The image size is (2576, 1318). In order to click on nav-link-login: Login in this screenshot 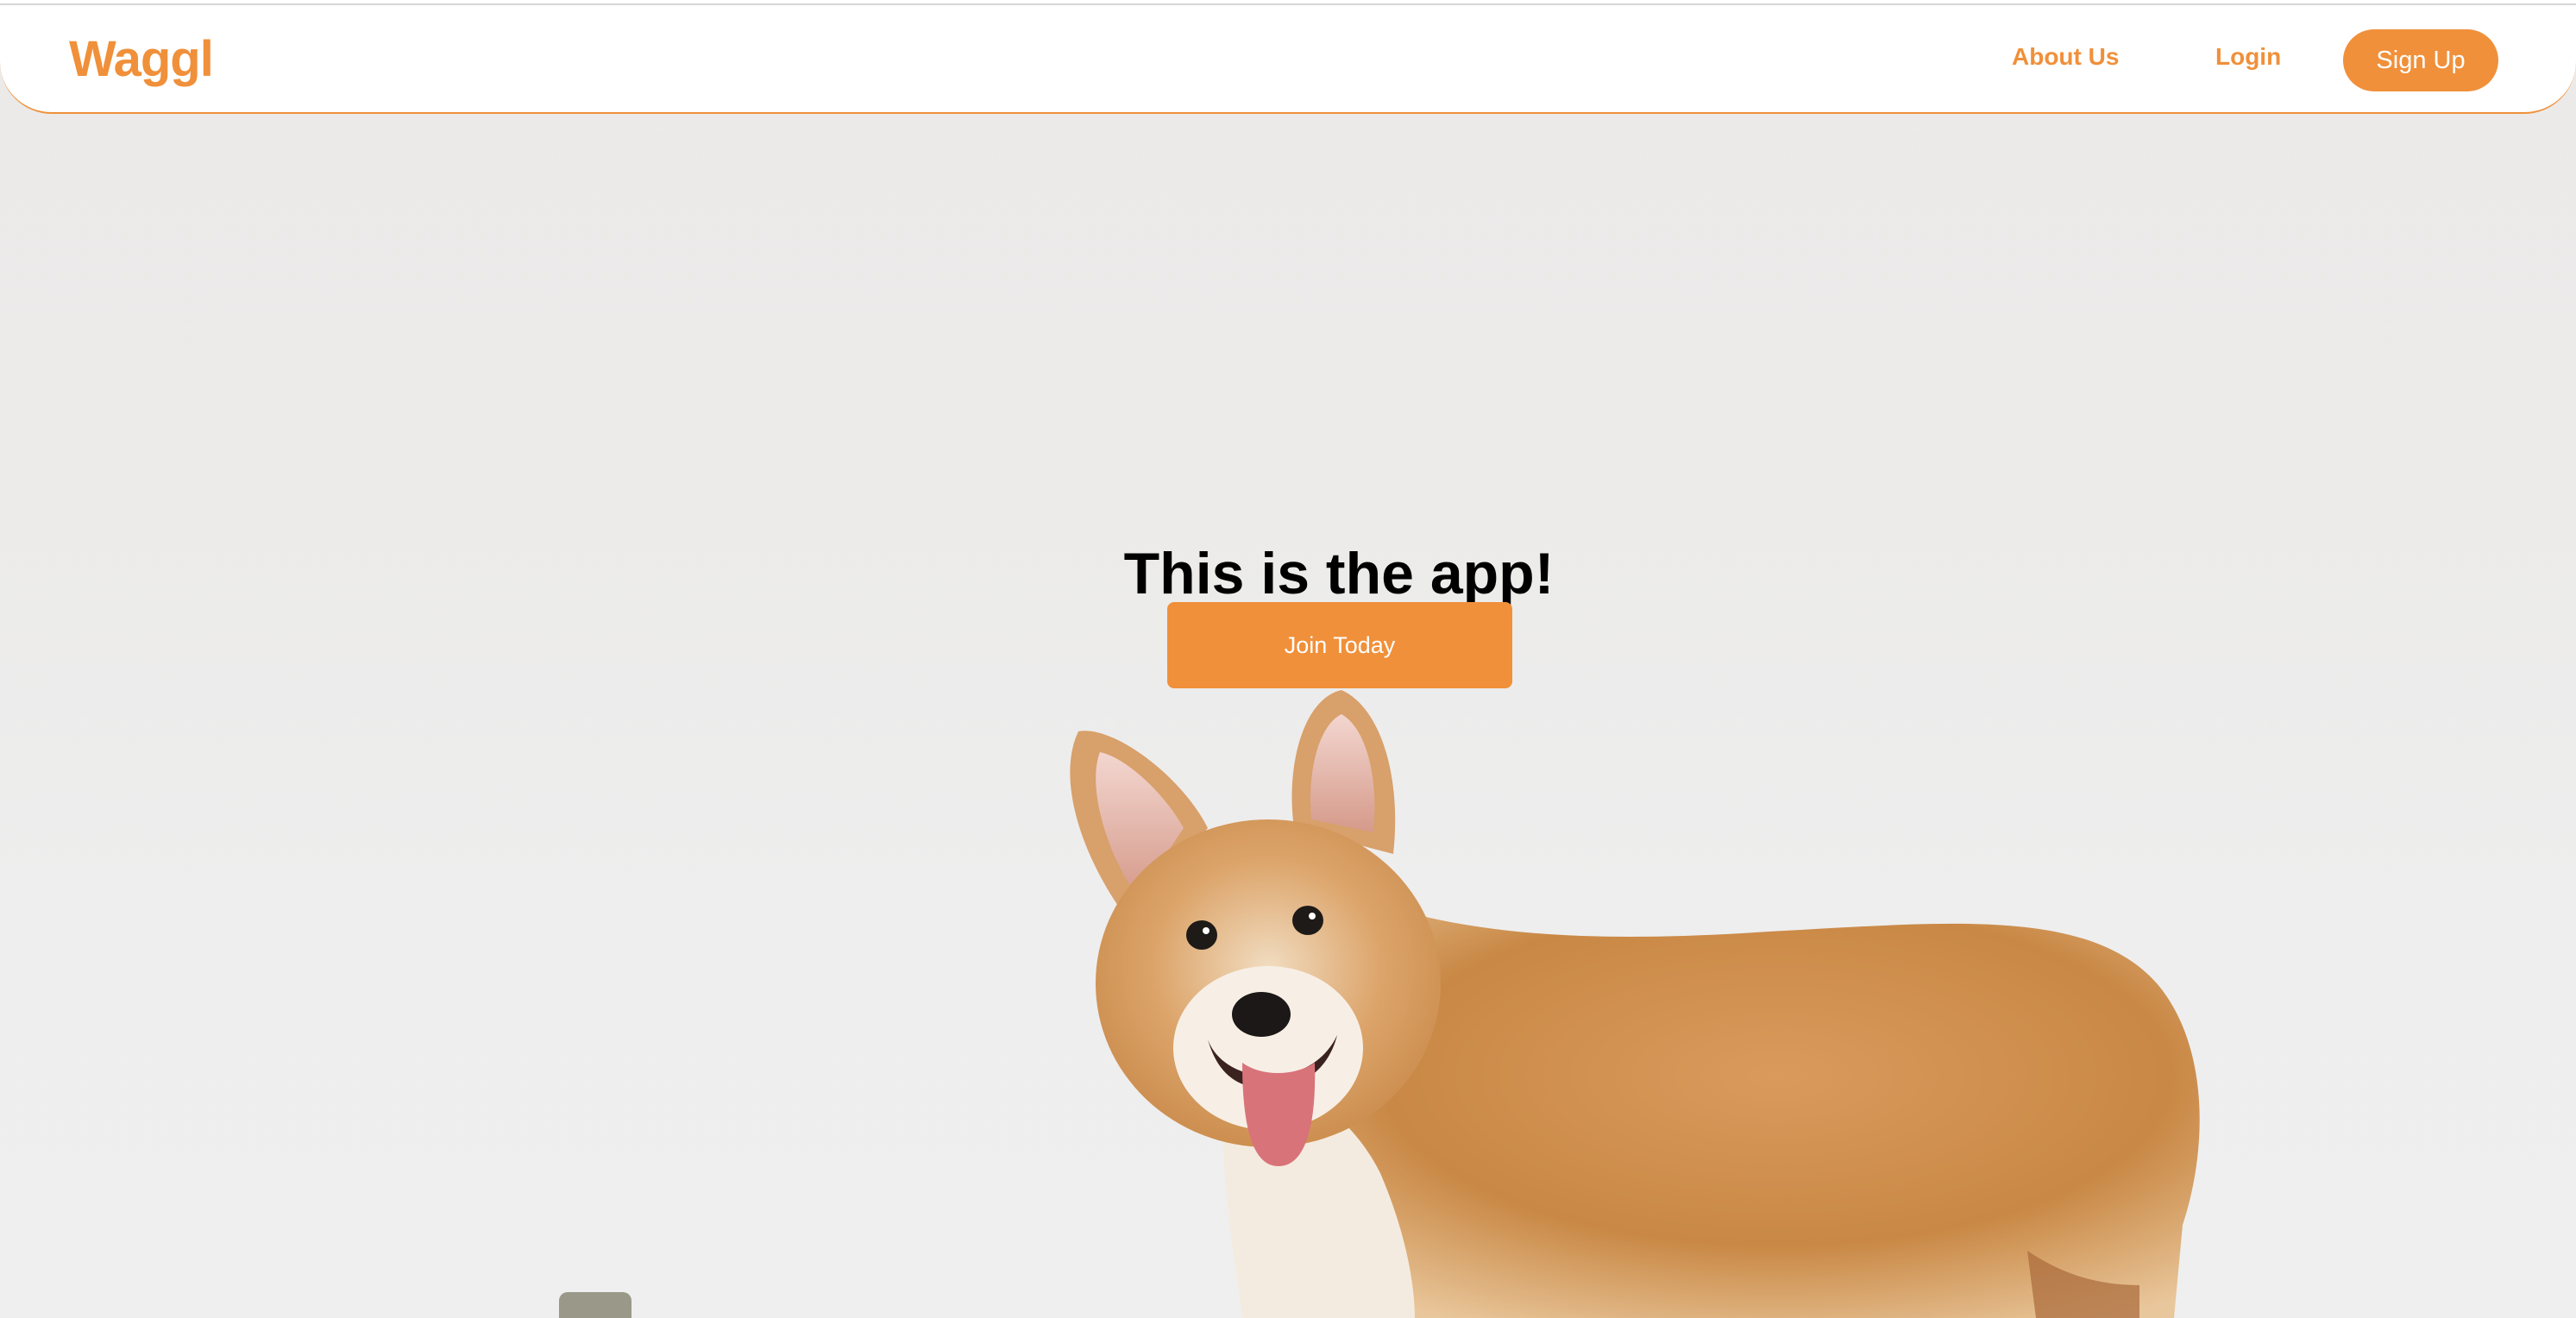, I will do `click(2248, 57)`.